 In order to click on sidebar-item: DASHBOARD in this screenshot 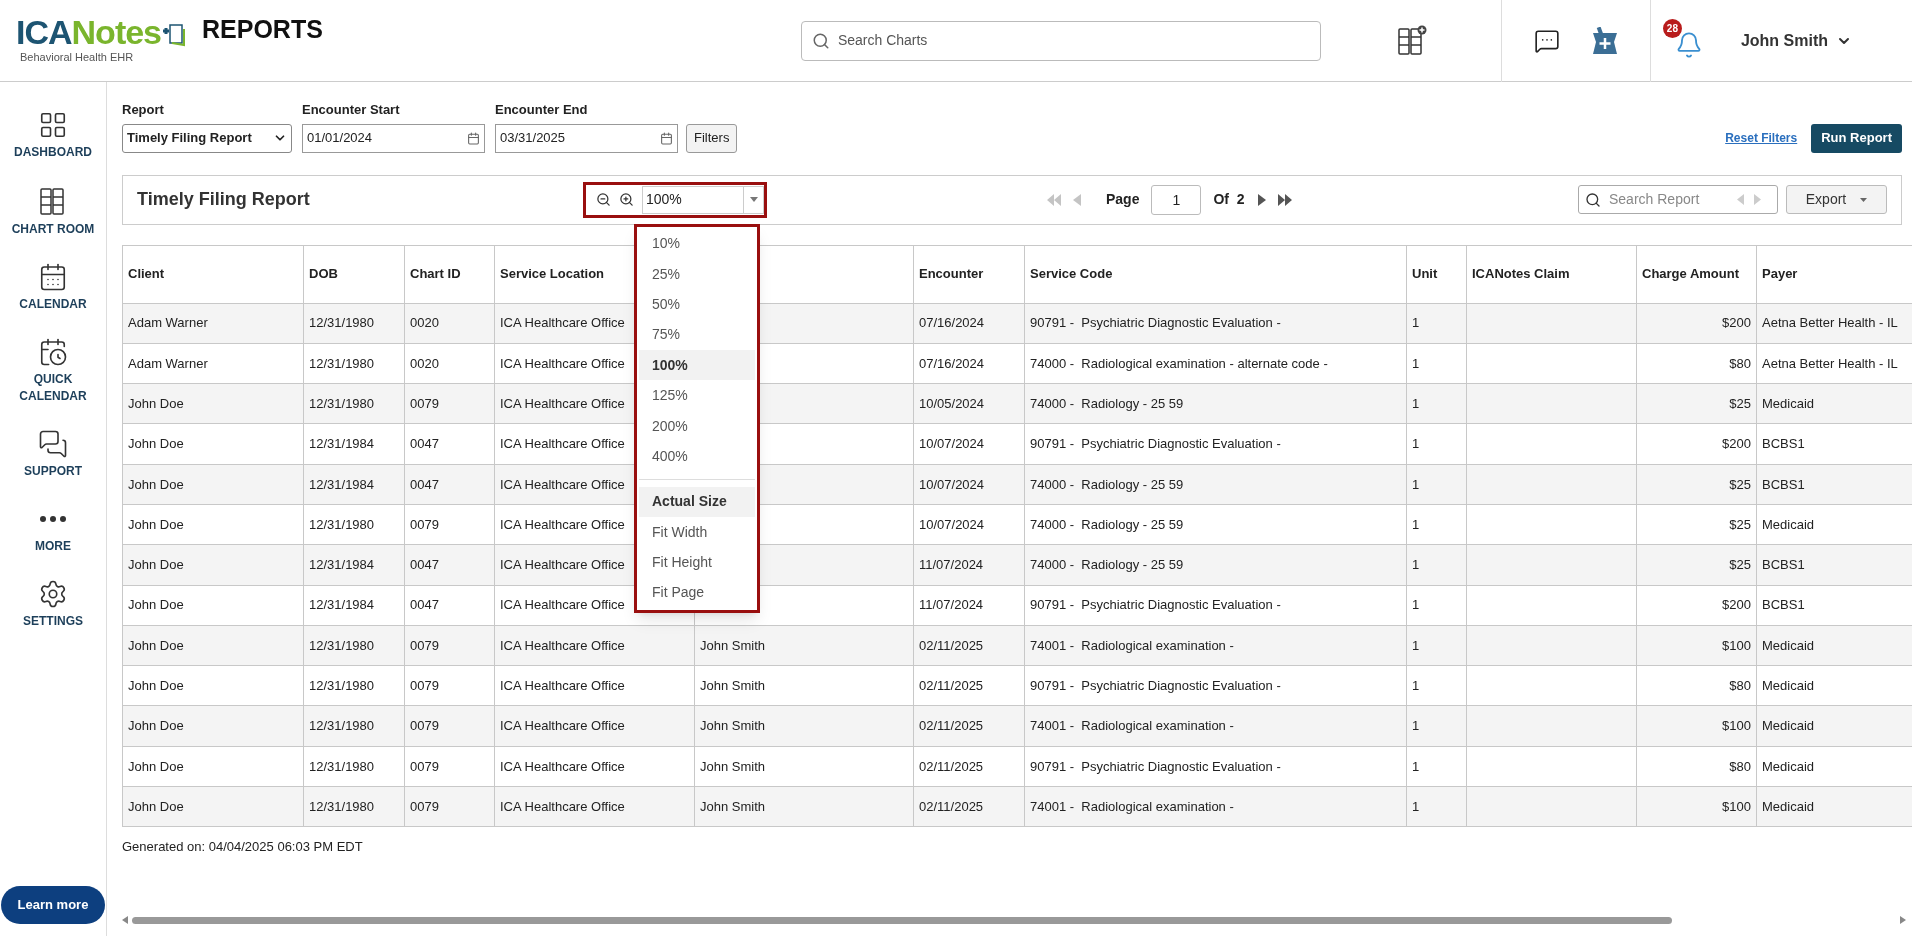, I will do `click(53, 152)`.